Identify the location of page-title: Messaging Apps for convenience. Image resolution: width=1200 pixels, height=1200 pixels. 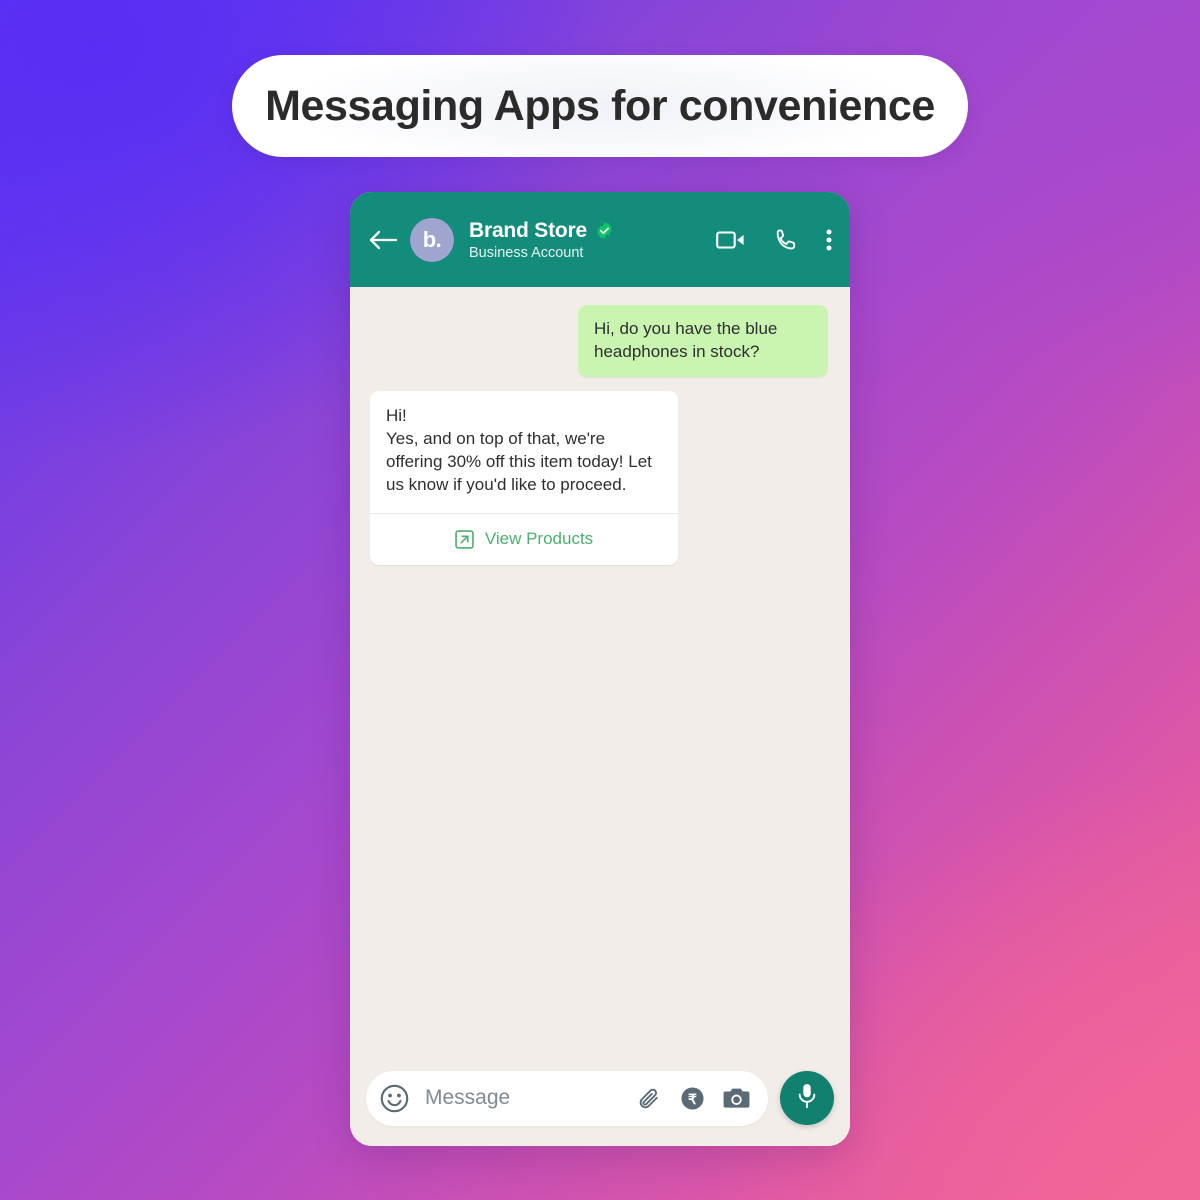
(600, 105).